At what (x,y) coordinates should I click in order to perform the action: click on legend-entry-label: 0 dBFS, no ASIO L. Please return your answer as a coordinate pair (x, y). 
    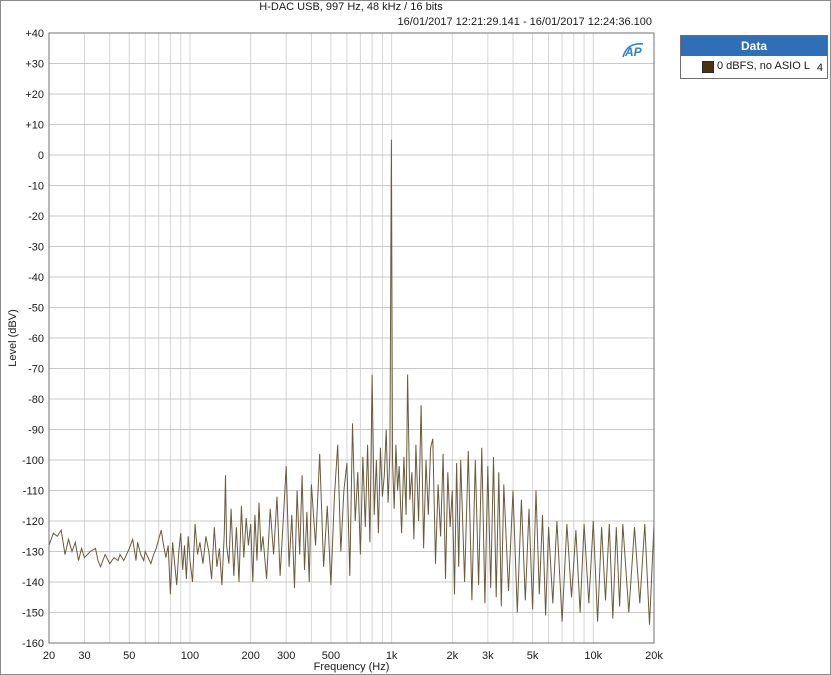
    Looking at the image, I should click on (763, 66).